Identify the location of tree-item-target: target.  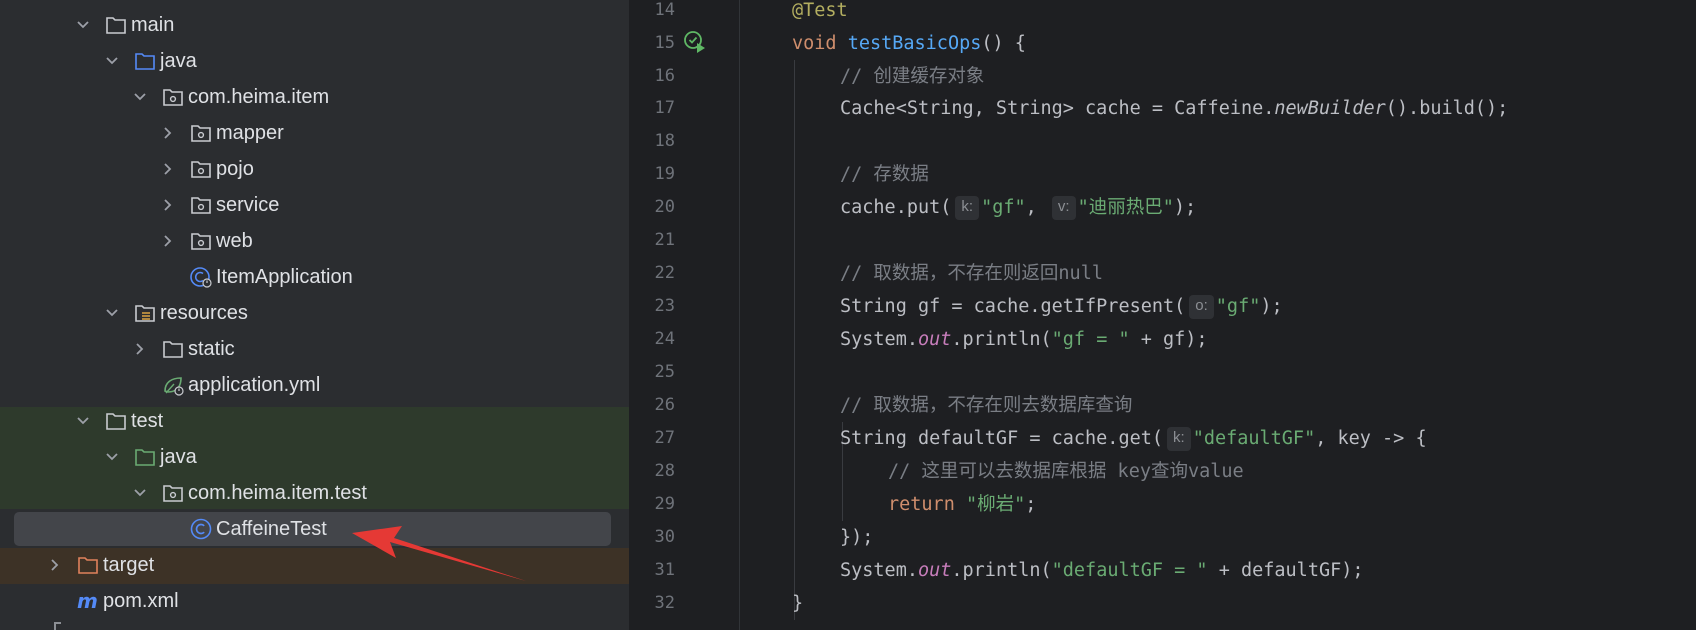
(101, 565).